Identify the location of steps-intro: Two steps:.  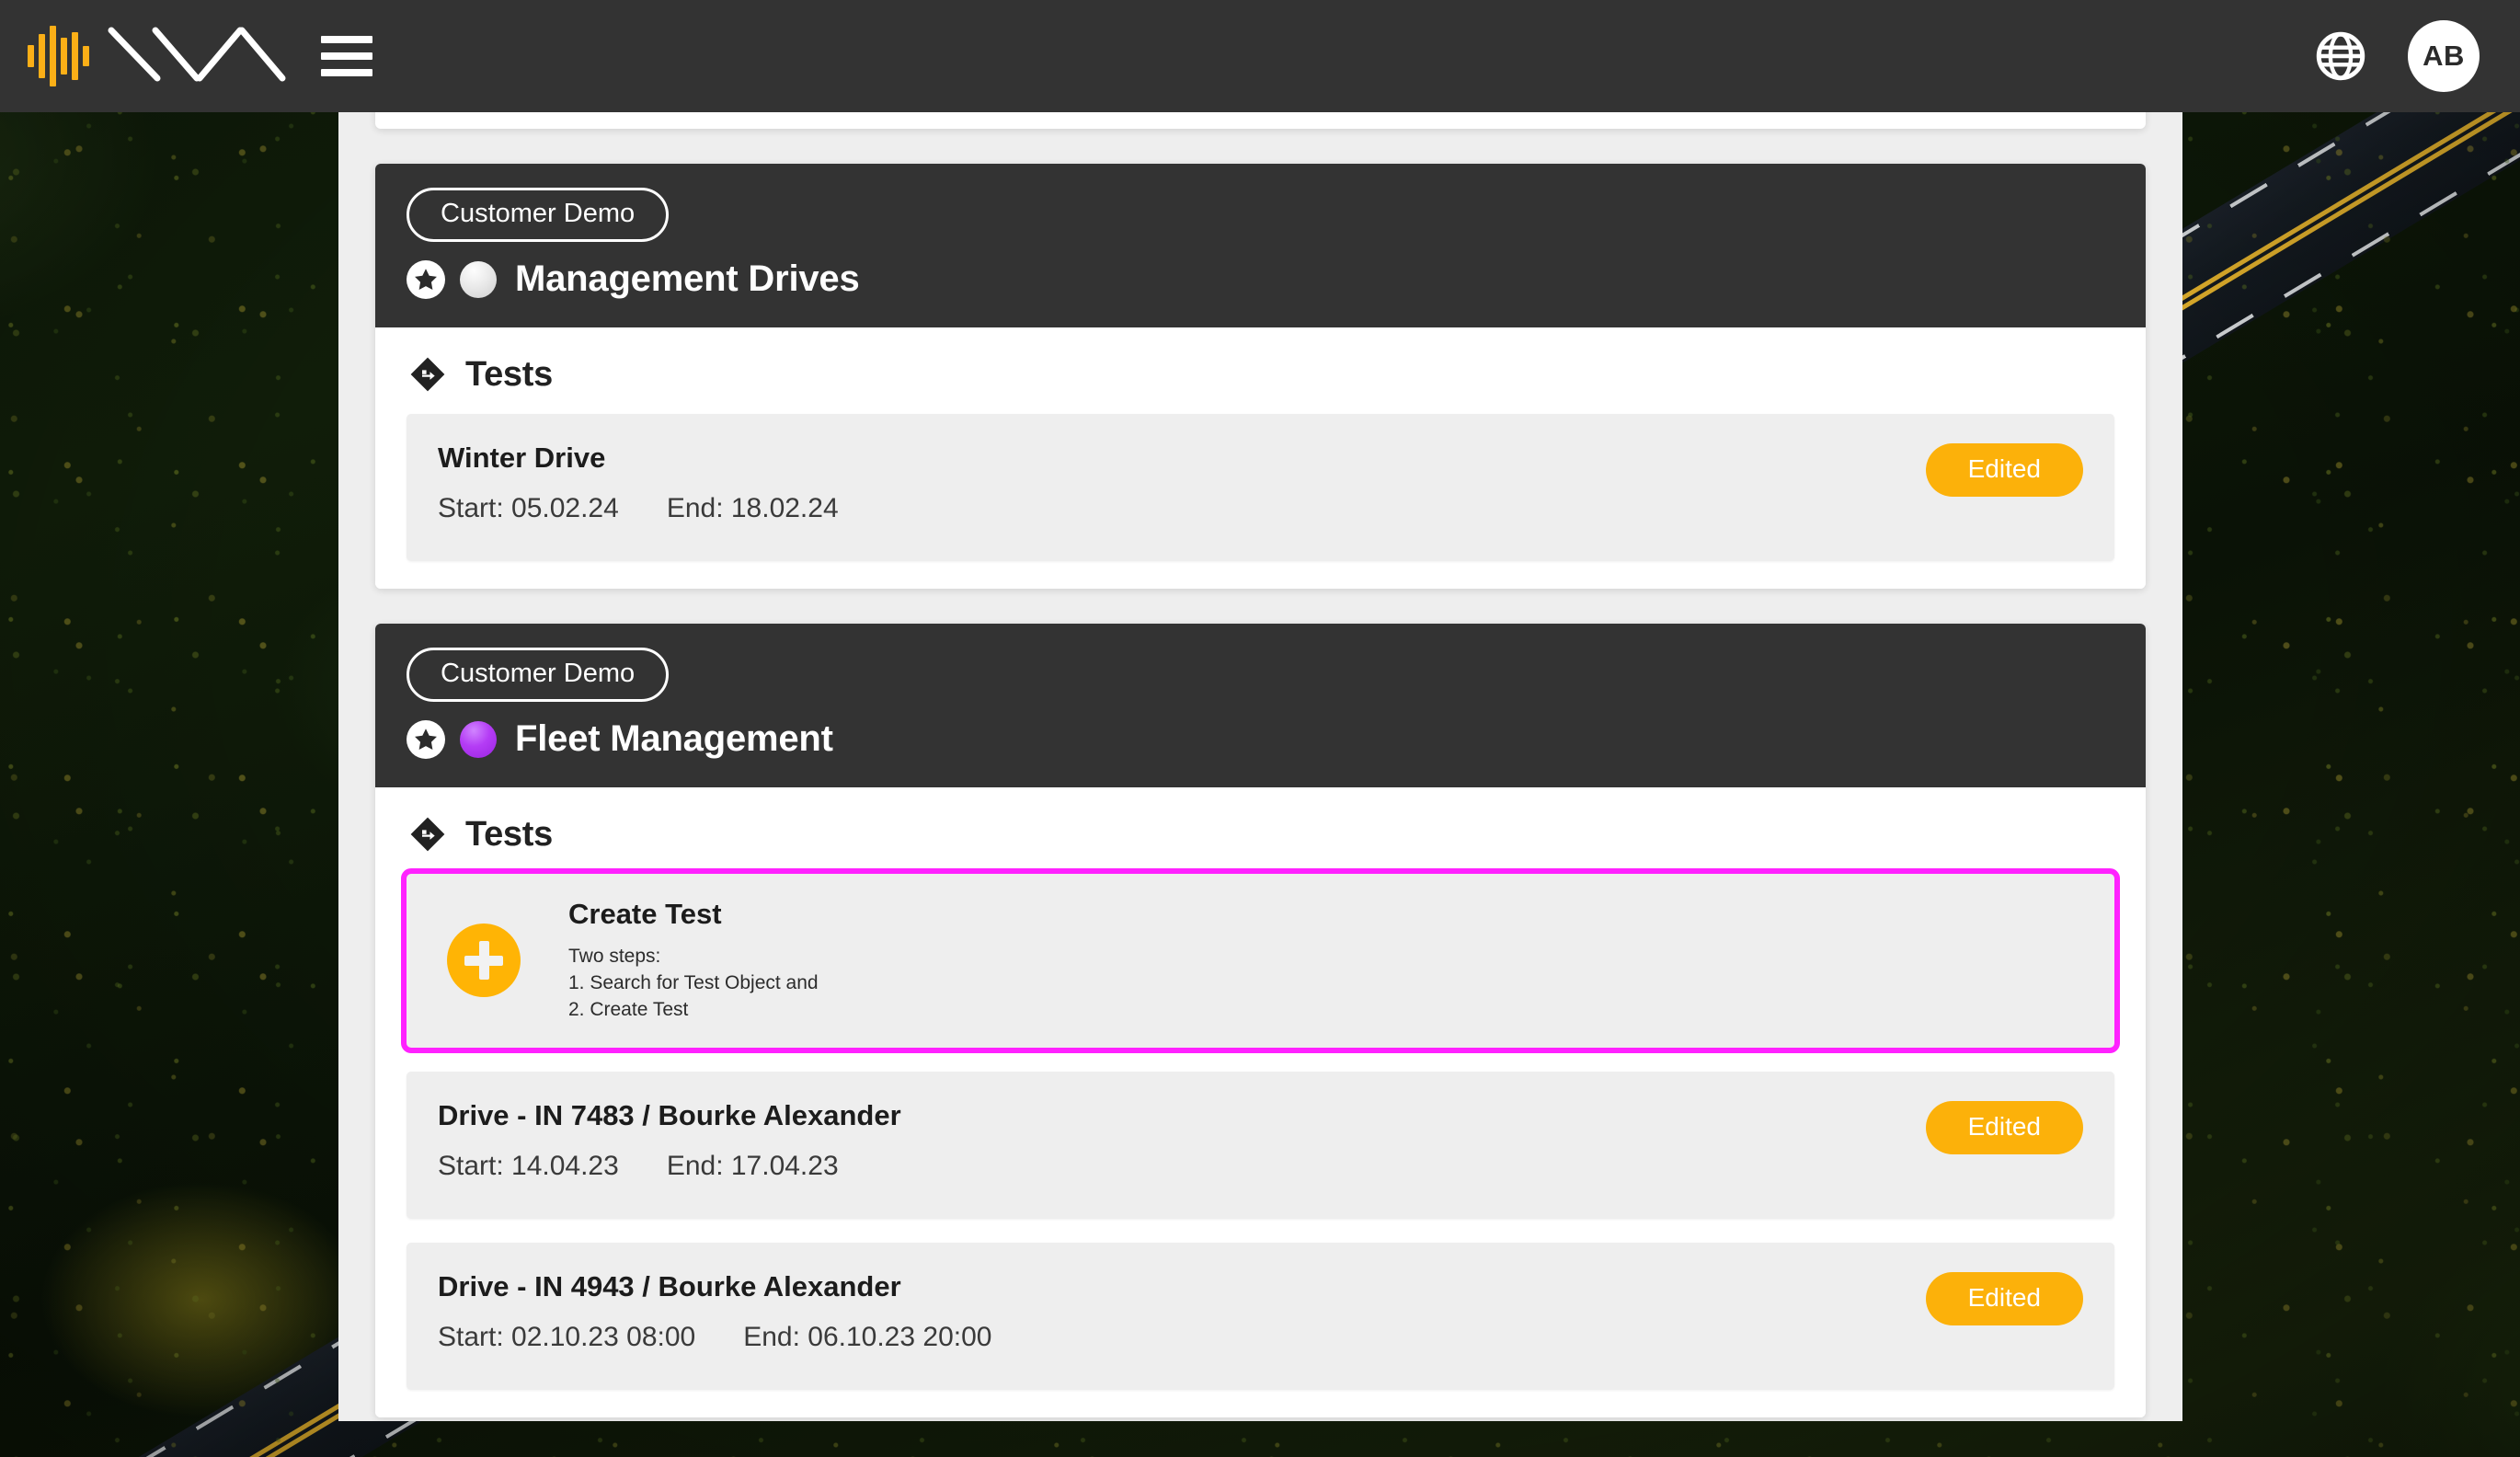
(614, 957).